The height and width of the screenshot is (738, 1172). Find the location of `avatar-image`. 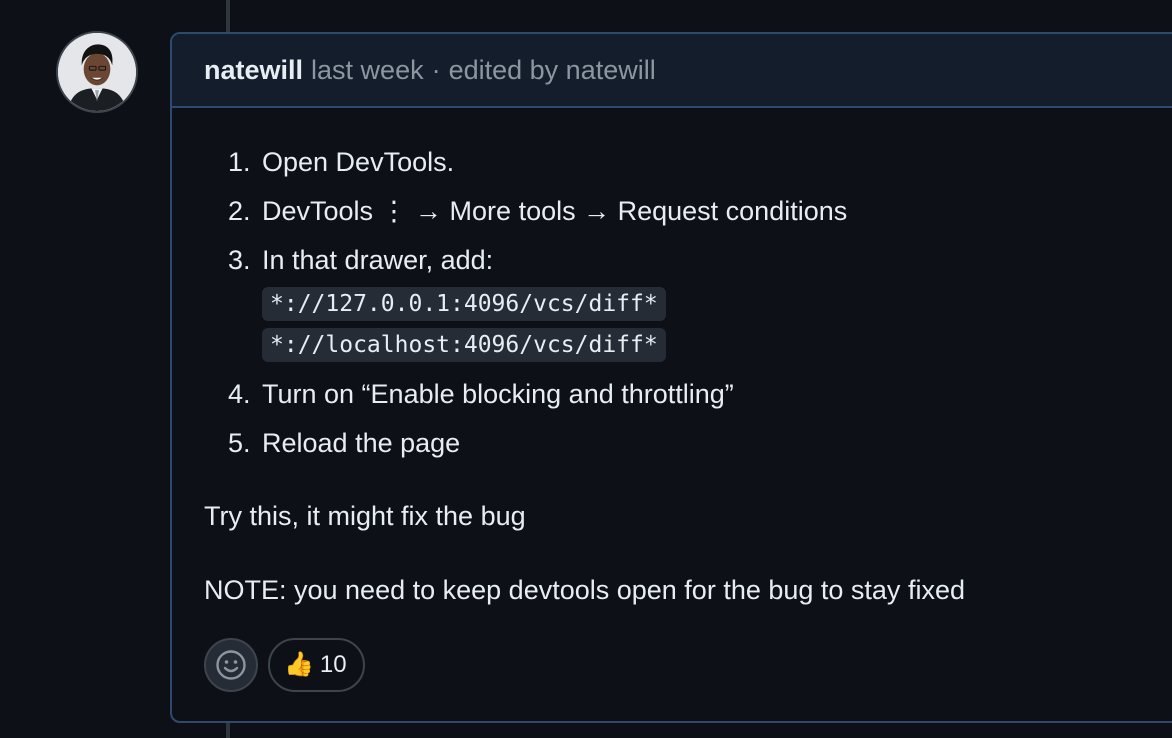

avatar-image is located at coordinates (97, 72).